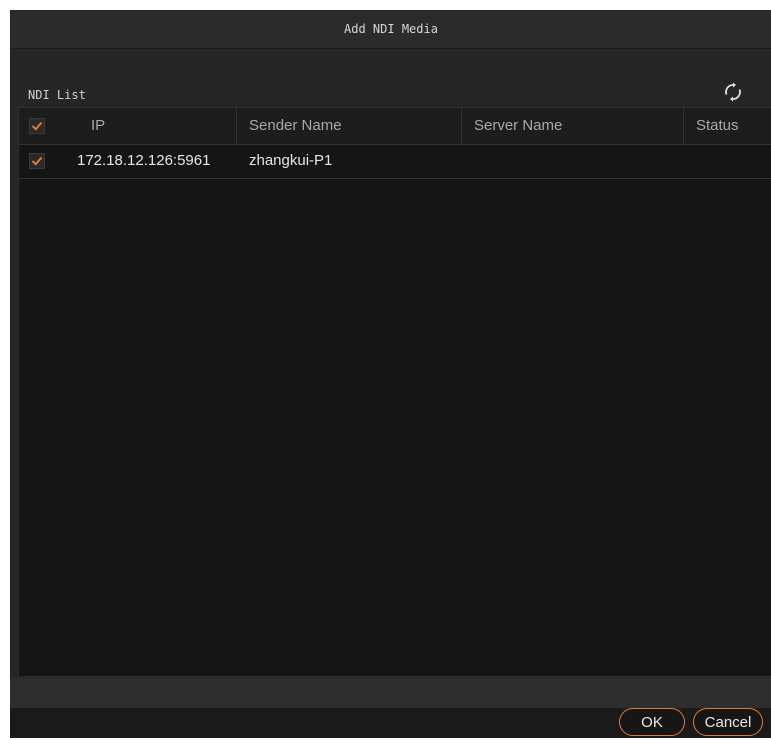 Image resolution: width=771 pixels, height=740 pixels. I want to click on refresh-button, so click(733, 92).